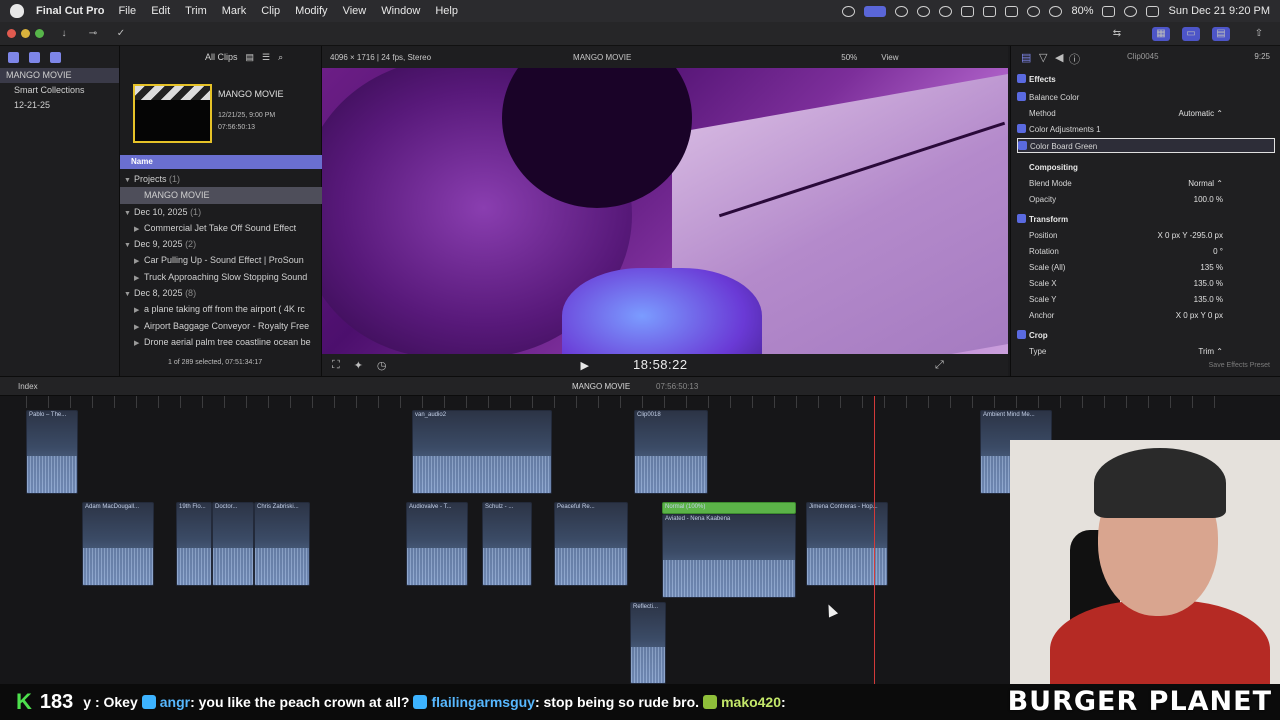  Describe the element at coordinates (221, 244) in the screenshot. I see `list-item: ▼ Dec 9, 2025 (2)` at that location.